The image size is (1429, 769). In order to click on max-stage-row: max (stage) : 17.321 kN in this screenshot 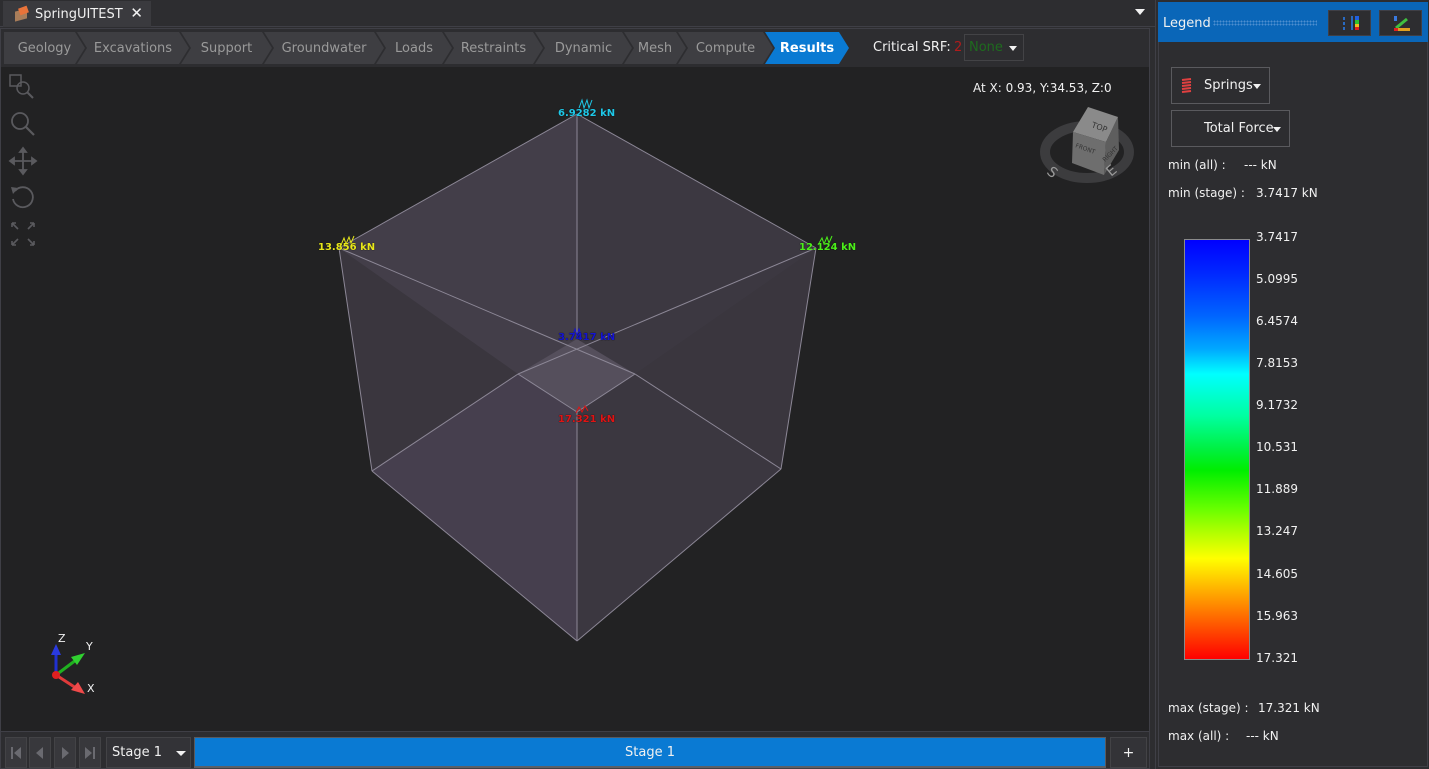, I will do `click(1244, 708)`.